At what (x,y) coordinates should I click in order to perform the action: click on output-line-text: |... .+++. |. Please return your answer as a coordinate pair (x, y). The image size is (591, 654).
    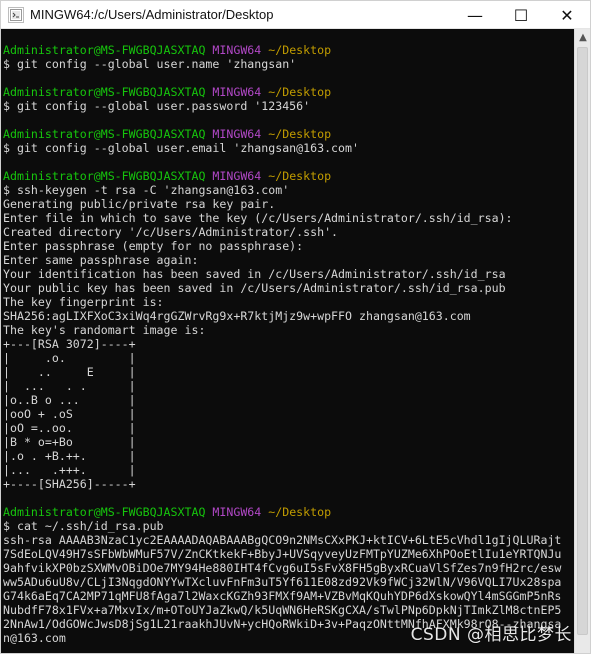
    Looking at the image, I should click on (69, 470).